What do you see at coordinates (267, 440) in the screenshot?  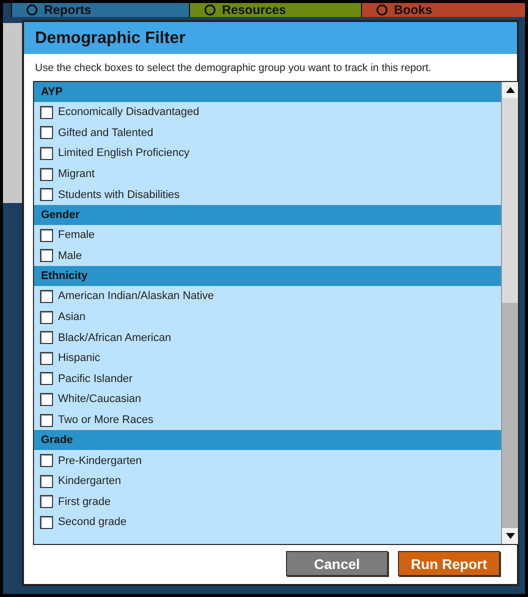 I see `group-heading: Grade` at bounding box center [267, 440].